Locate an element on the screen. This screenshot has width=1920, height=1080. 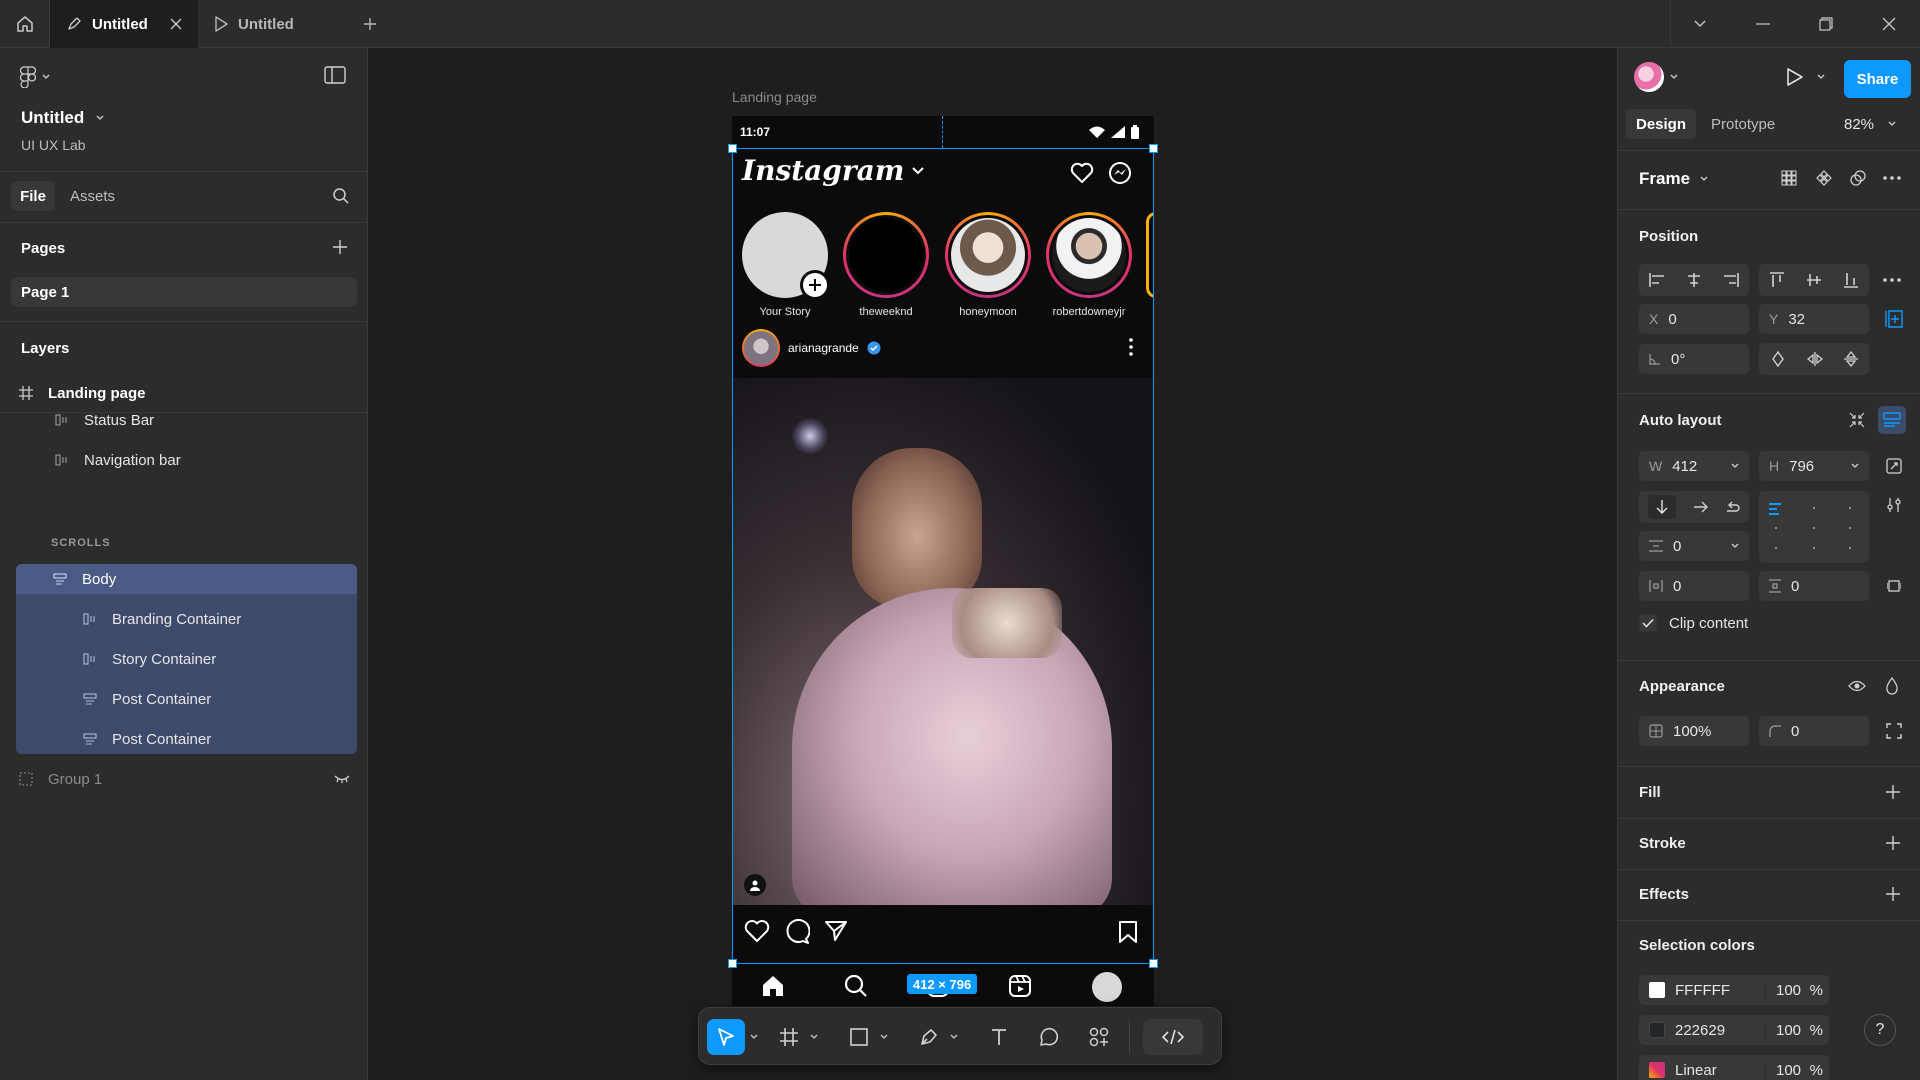
close-tab-icon is located at coordinates (176, 24).